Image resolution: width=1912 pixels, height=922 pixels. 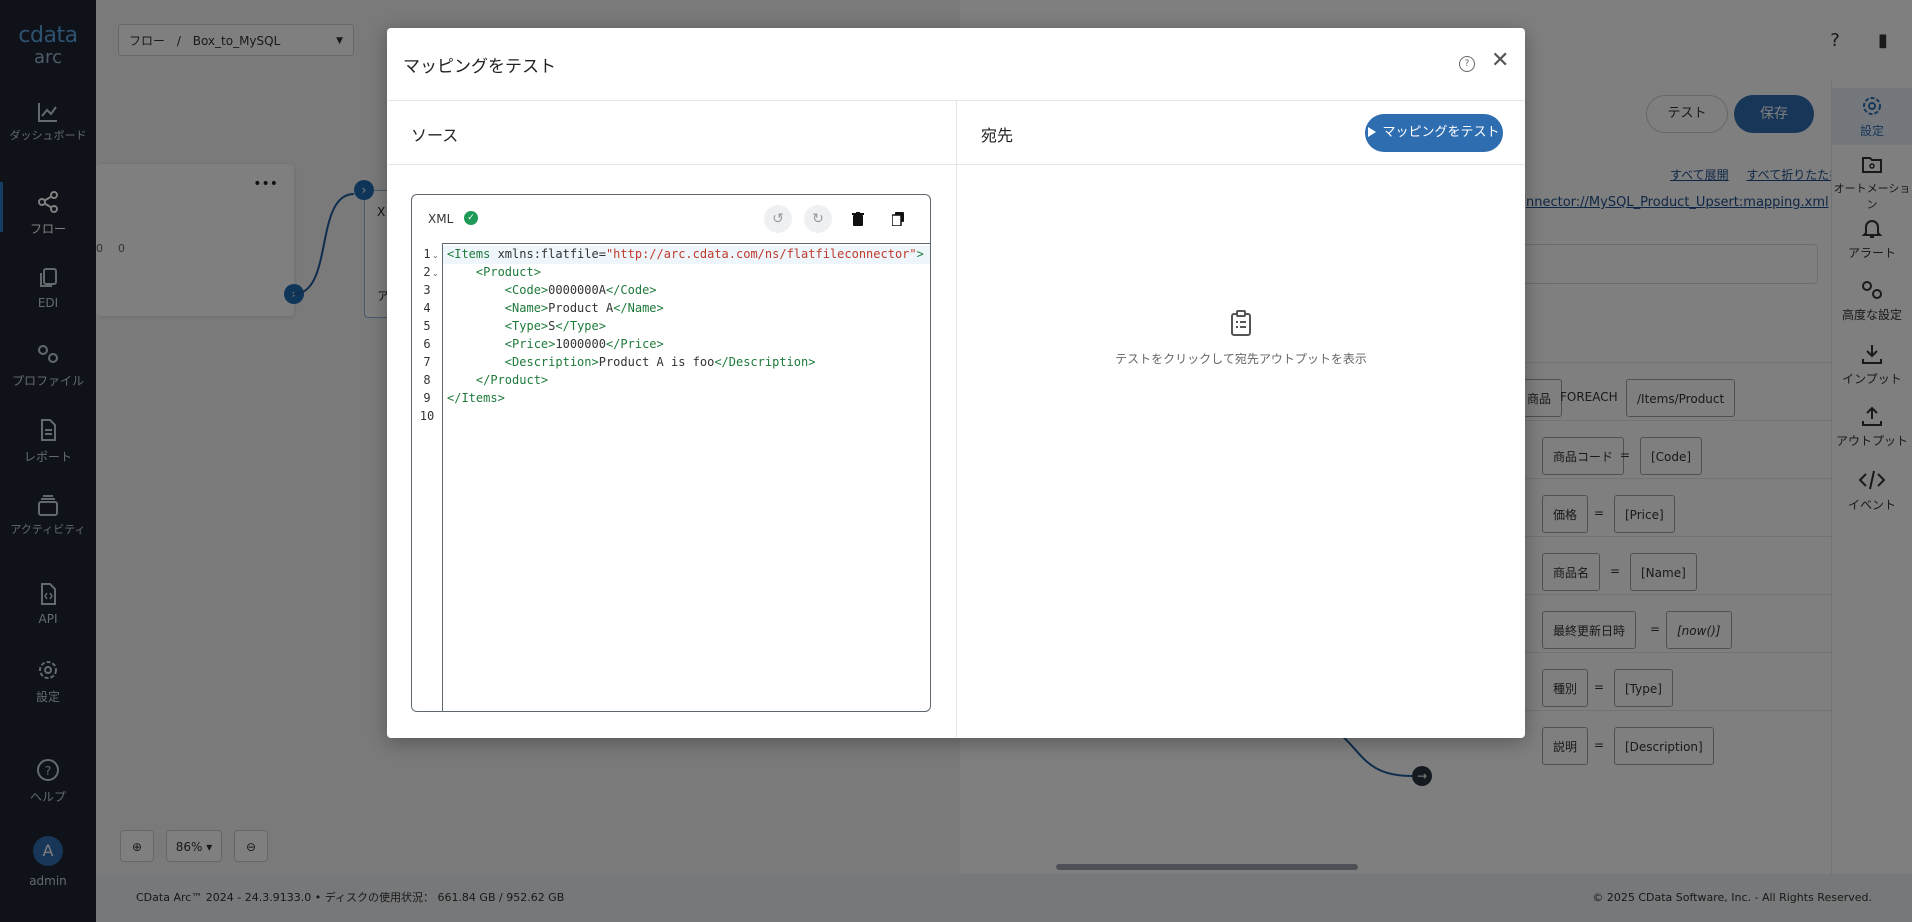 What do you see at coordinates (427, 477) in the screenshot?
I see `line-gutter: 1 ⌄ 2 ⌄ 3 4 5 6 7 8 9 10` at bounding box center [427, 477].